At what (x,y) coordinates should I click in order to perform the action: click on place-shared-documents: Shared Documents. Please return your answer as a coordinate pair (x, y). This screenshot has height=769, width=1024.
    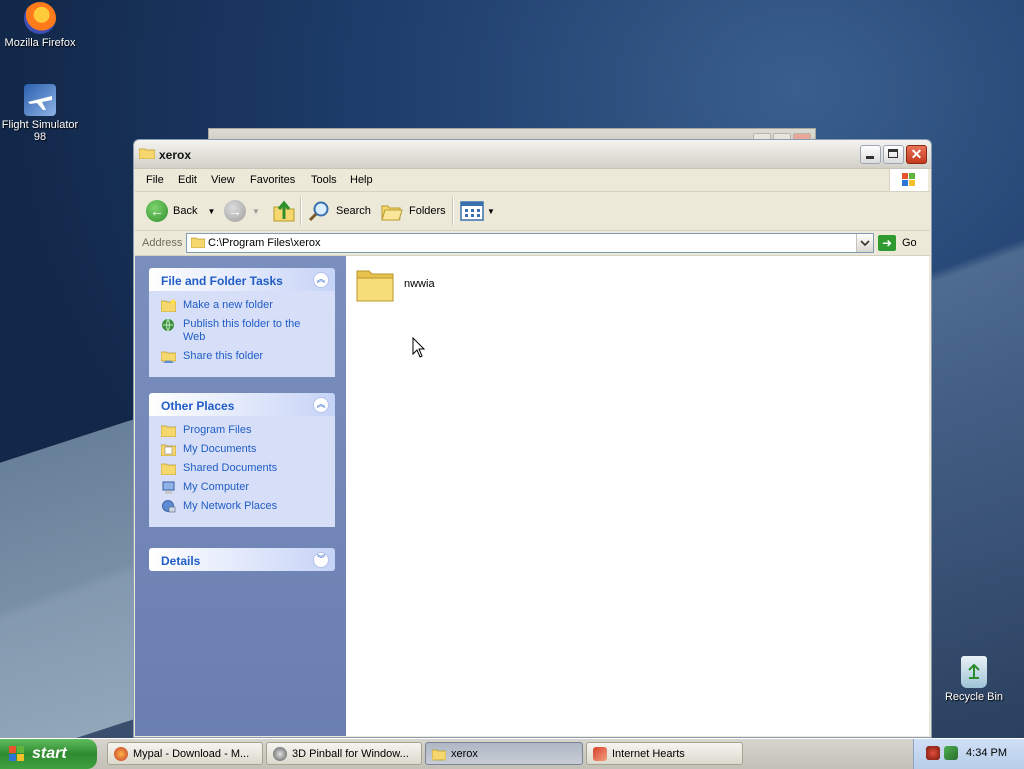
    Looking at the image, I should click on (243, 468).